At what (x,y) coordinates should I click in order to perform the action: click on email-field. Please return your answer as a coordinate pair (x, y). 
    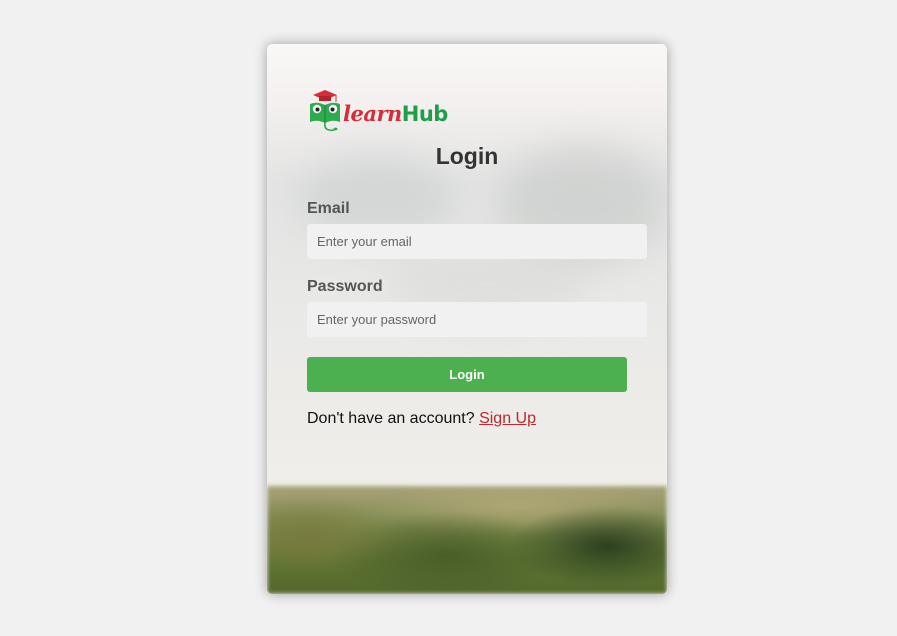
    Looking at the image, I should click on (477, 241).